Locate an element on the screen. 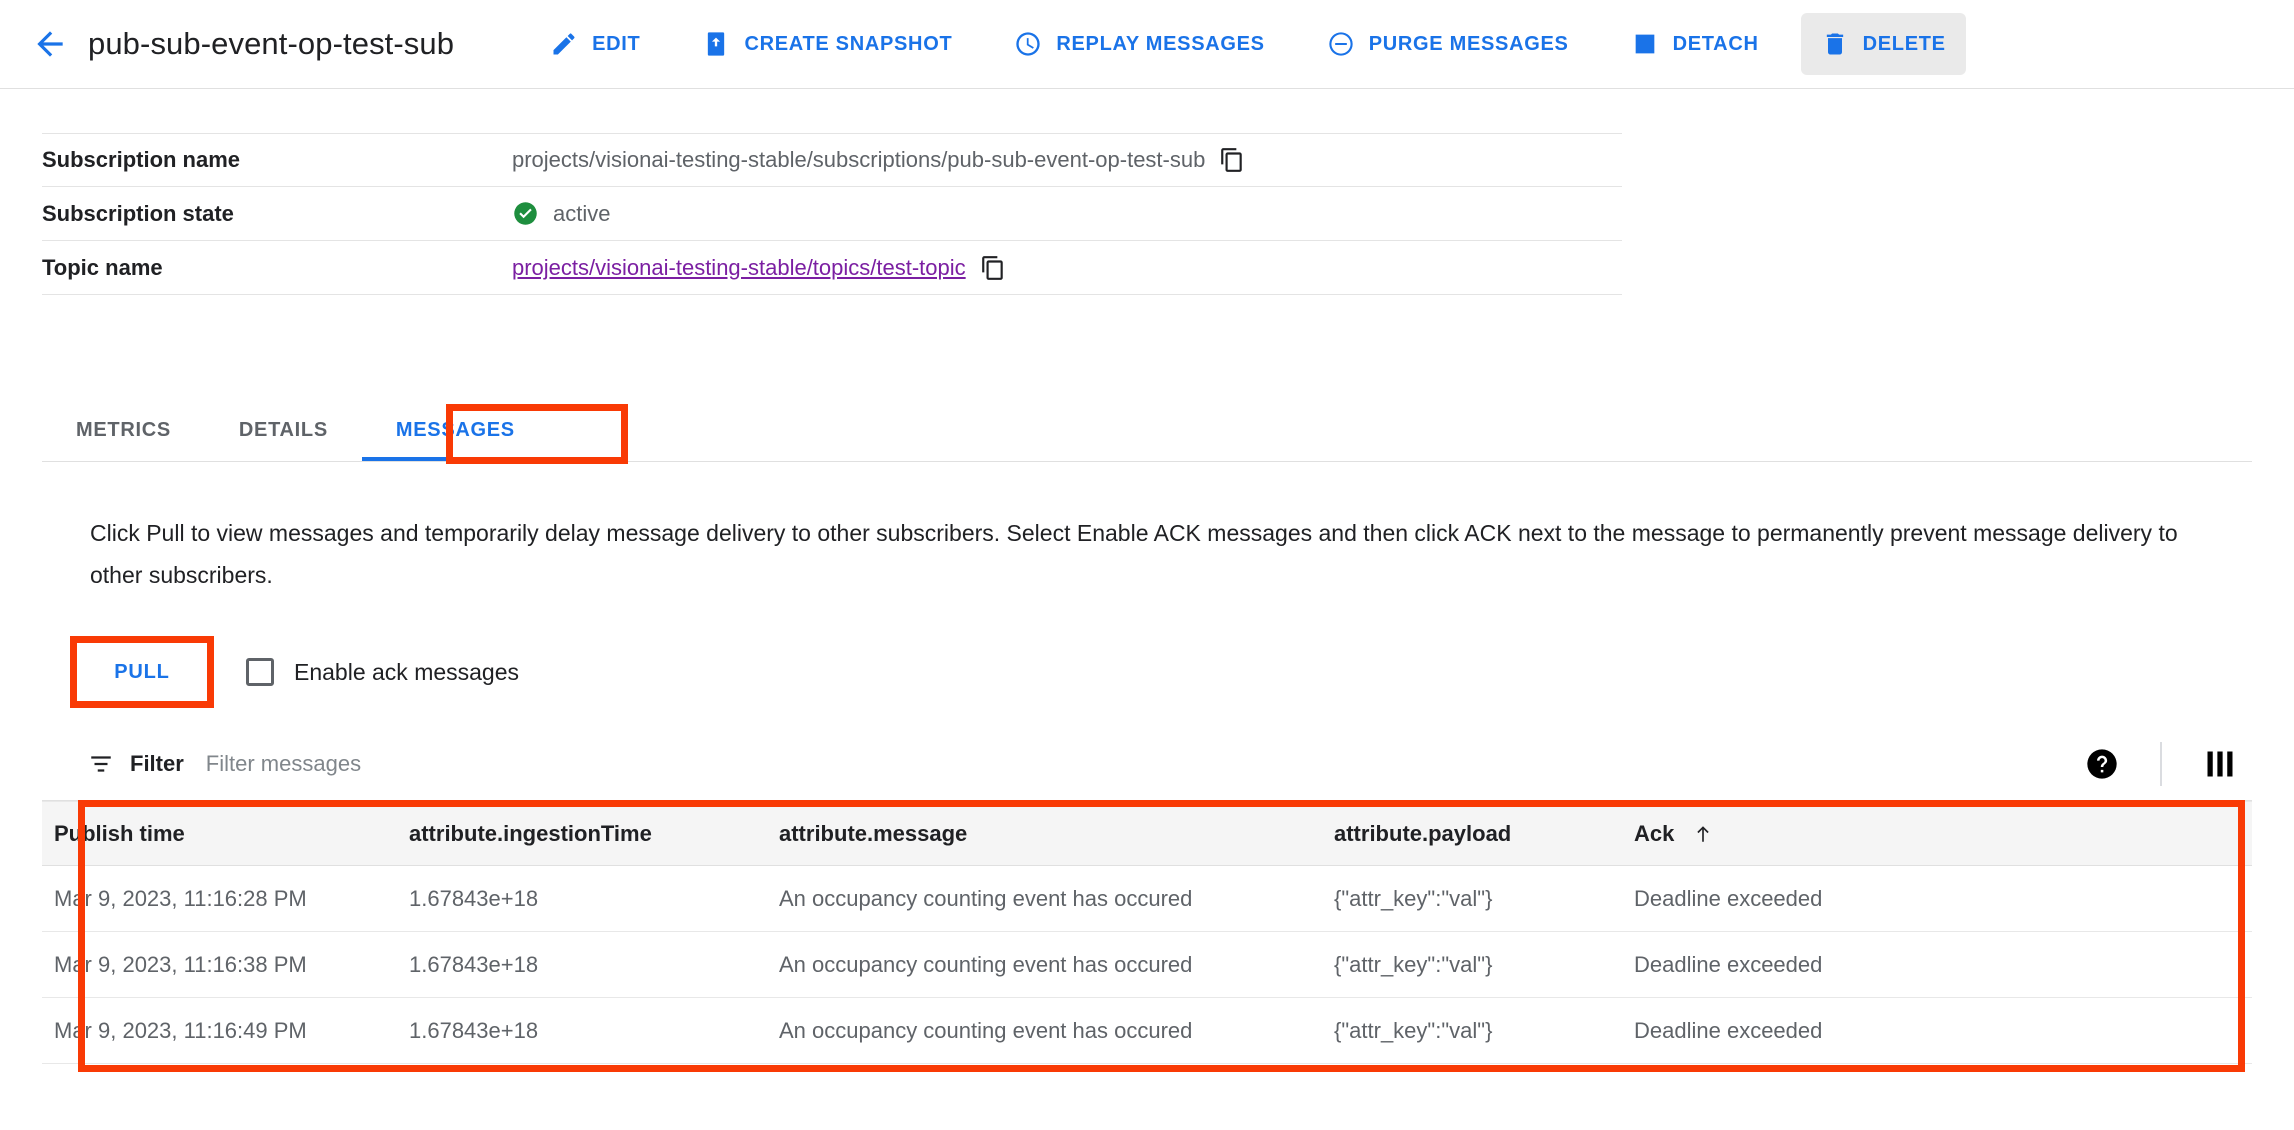 The width and height of the screenshot is (2294, 1130). status-badge: active is located at coordinates (582, 213).